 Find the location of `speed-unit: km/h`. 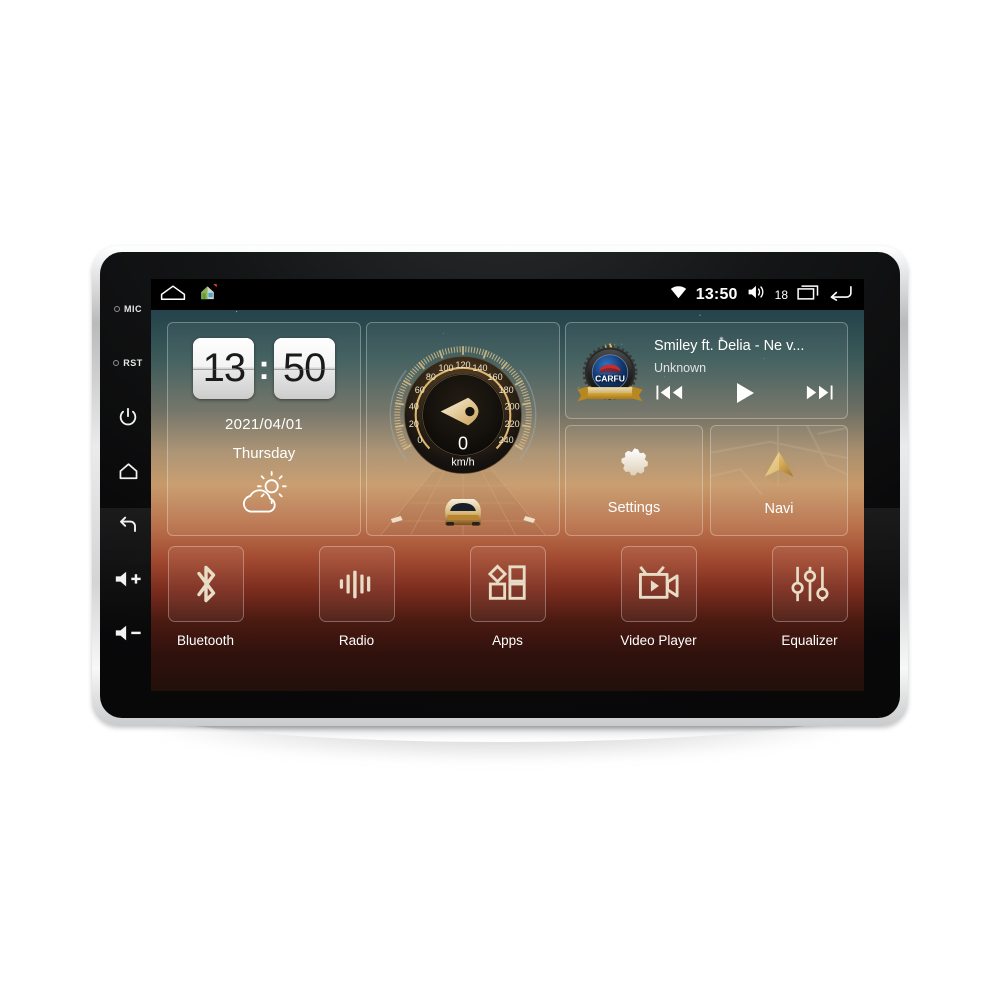

speed-unit: km/h is located at coordinates (462, 463).